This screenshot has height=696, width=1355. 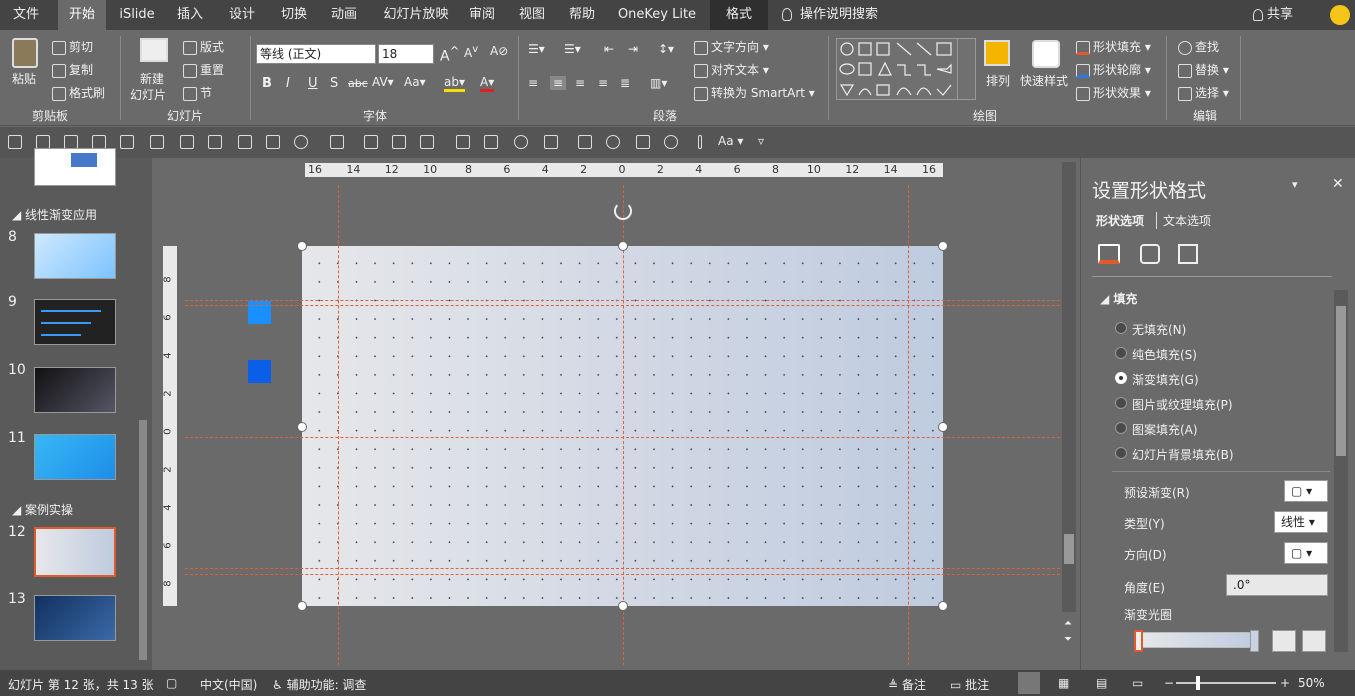 What do you see at coordinates (1277, 585) in the screenshot?
I see `angle-input: .0°` at bounding box center [1277, 585].